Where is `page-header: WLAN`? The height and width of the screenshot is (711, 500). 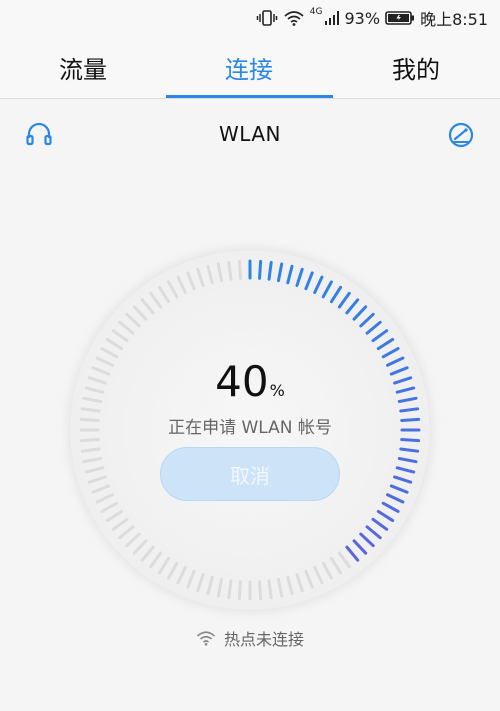 page-header: WLAN is located at coordinates (250, 136).